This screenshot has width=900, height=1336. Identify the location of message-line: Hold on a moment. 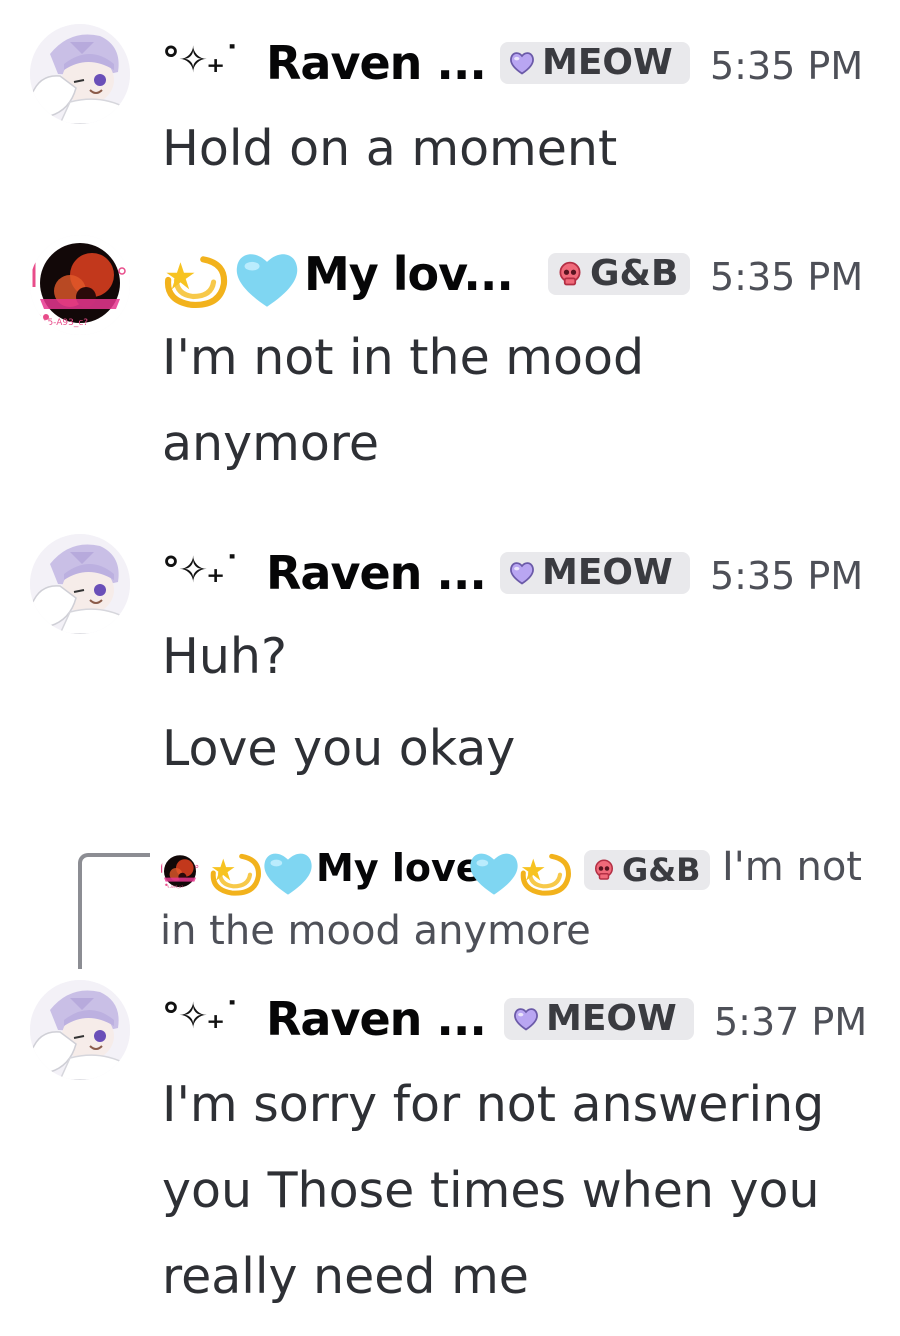
(390, 148).